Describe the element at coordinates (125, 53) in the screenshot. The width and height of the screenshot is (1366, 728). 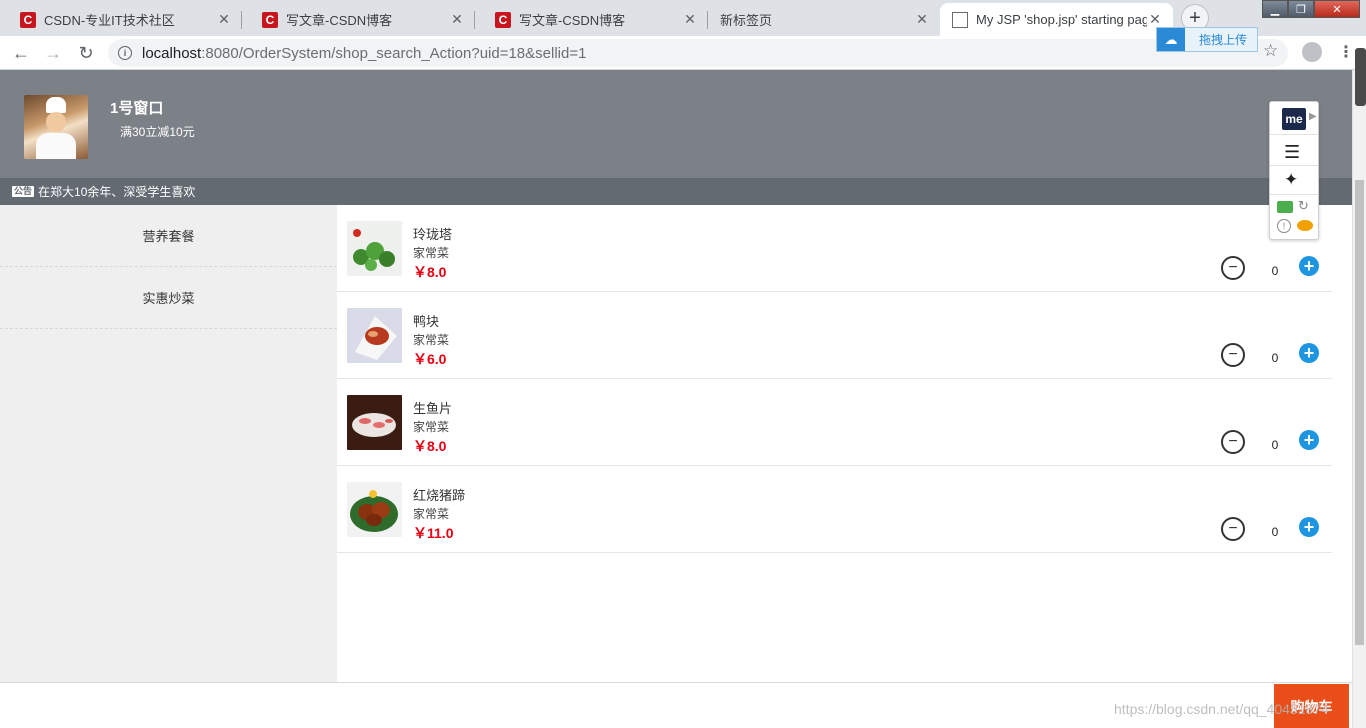
I see `site-info-icon: i` at that location.